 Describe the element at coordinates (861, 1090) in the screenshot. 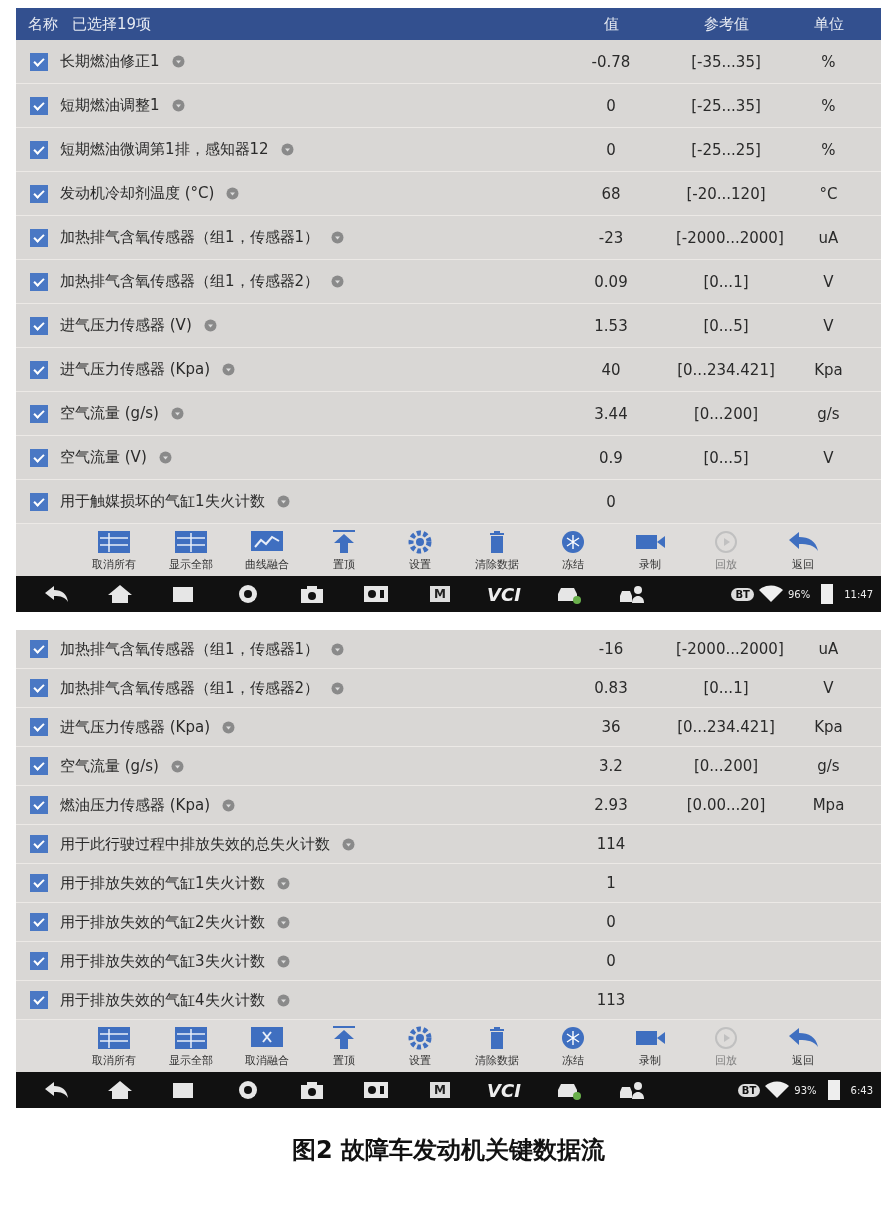

I see `clock: 6:43` at that location.